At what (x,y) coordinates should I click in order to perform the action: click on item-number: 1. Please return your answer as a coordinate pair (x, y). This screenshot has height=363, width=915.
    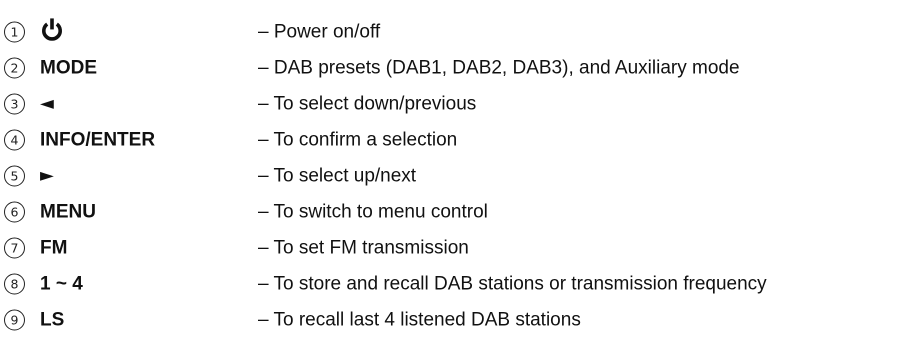
    Looking at the image, I should click on (14, 32).